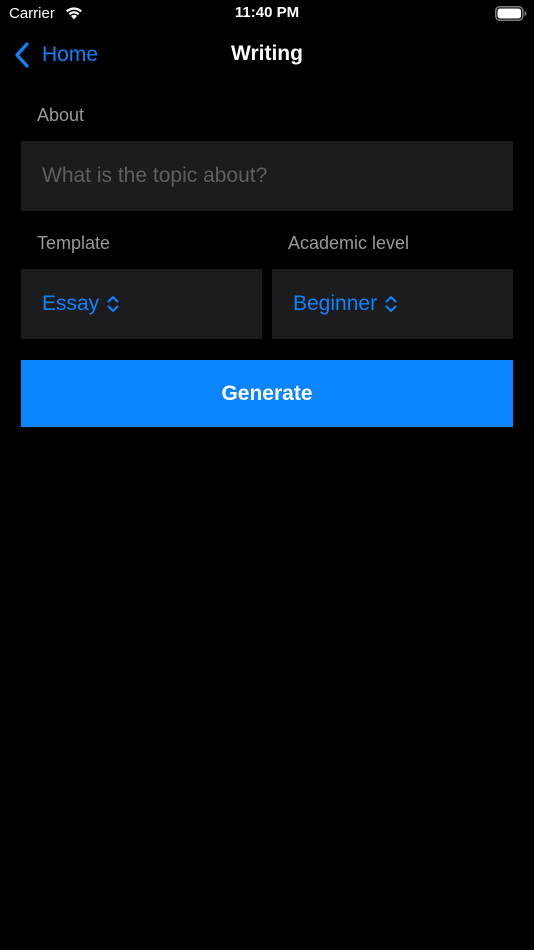 This screenshot has width=534, height=950. What do you see at coordinates (511, 13) in the screenshot?
I see `battery-icon` at bounding box center [511, 13].